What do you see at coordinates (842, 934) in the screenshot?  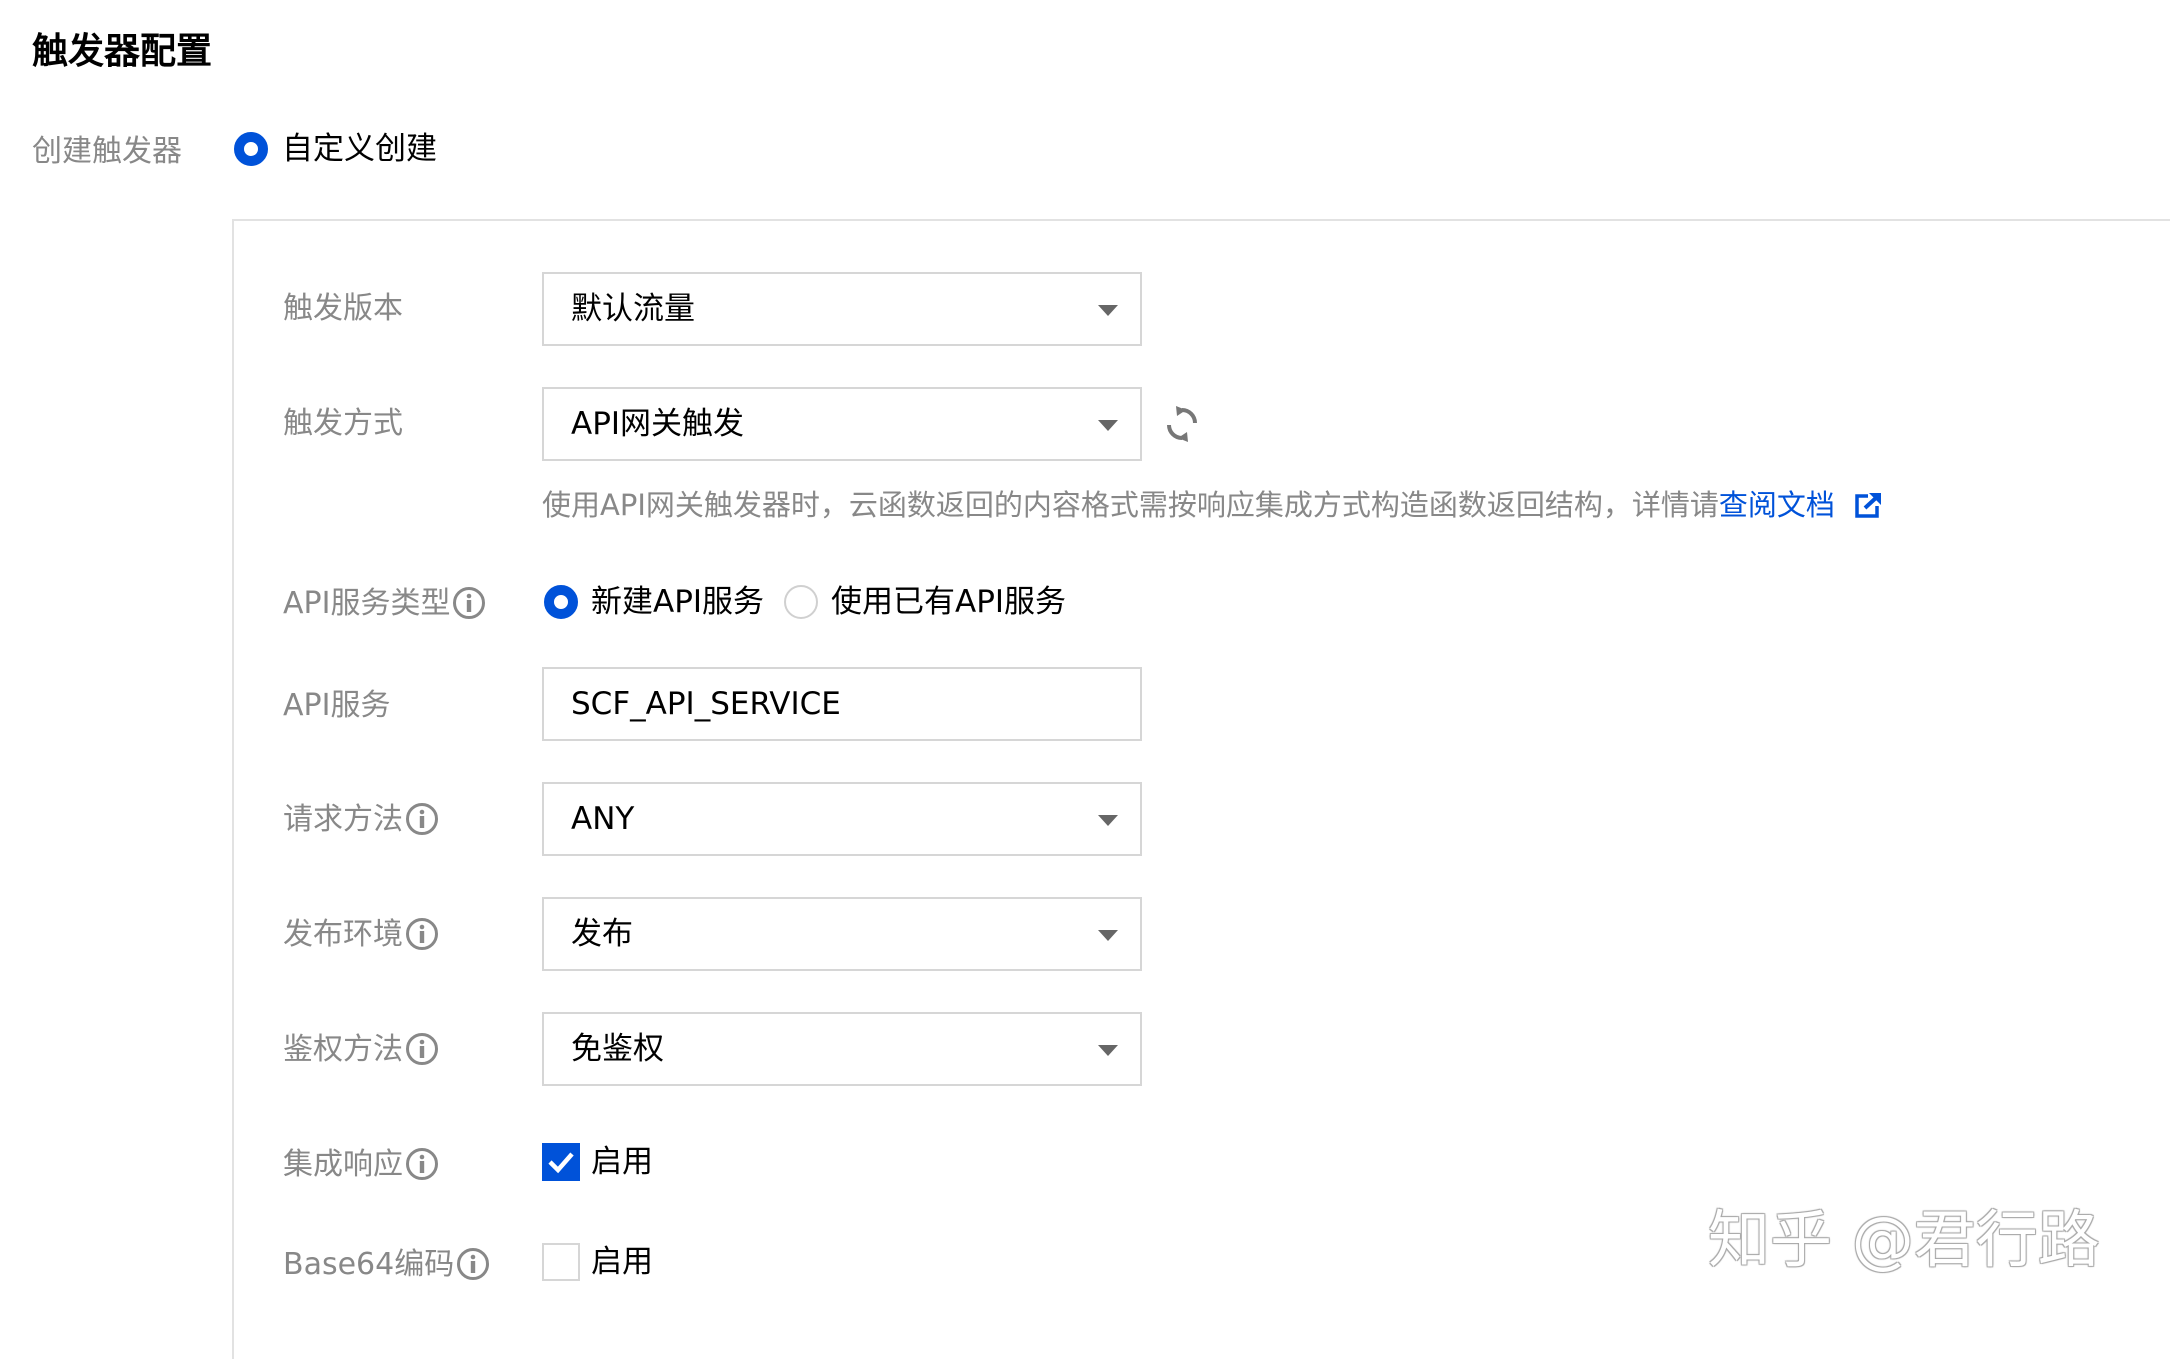 I see `publish-env-select: 发布` at bounding box center [842, 934].